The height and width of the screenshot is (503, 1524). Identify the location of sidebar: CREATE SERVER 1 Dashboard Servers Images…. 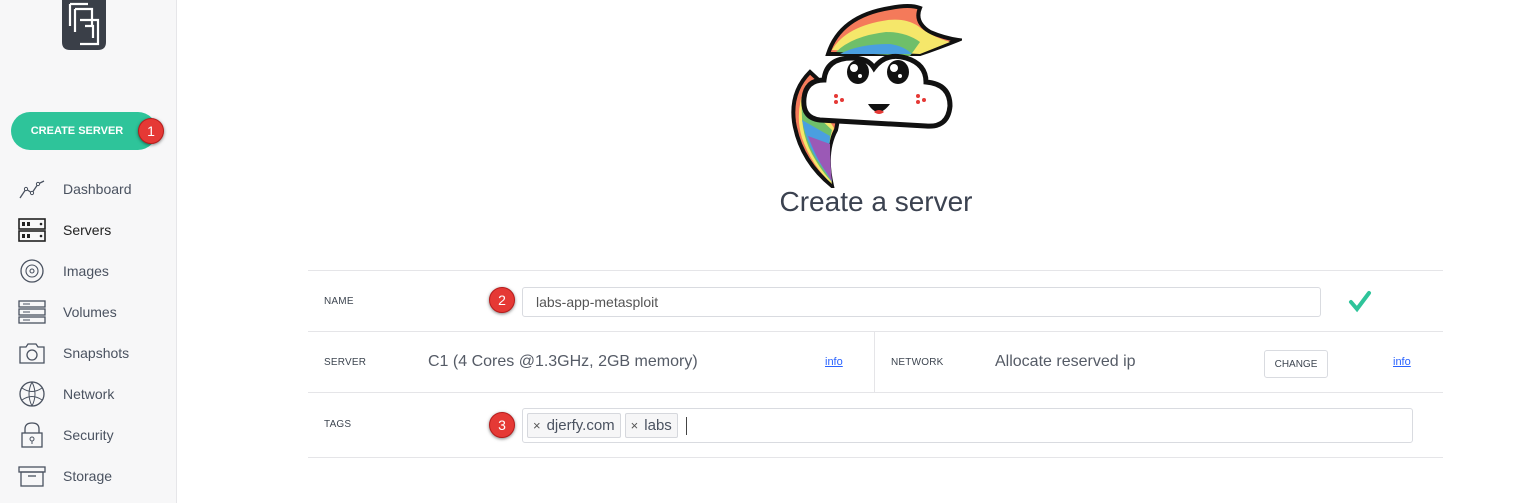
(88, 251).